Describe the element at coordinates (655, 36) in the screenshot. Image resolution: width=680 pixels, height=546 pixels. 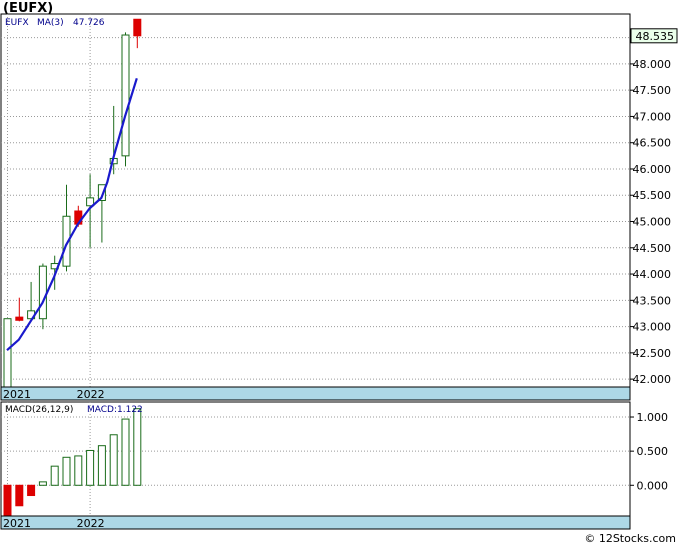
I see `last-price-label: 48.535` at that location.